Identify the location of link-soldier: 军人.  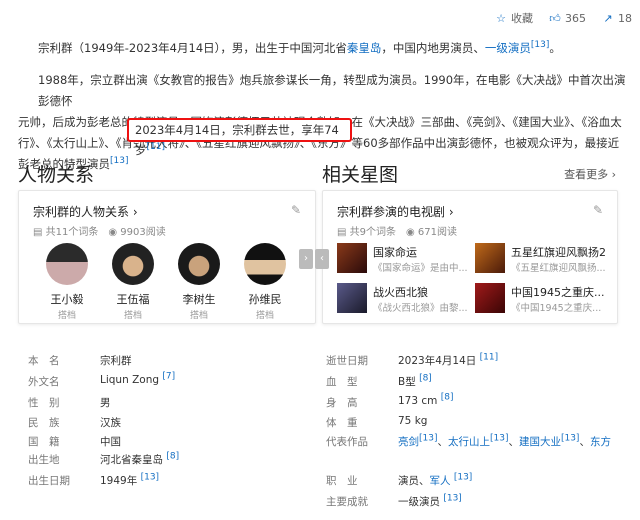
(440, 481).